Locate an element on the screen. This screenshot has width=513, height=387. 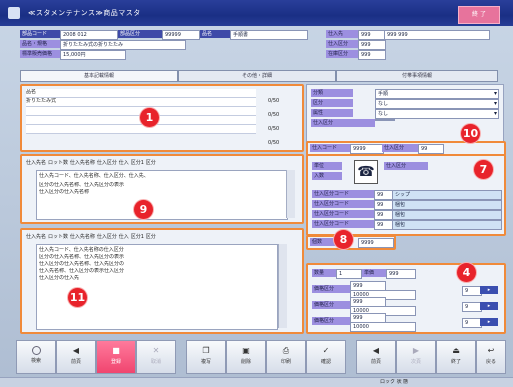
header-cell: 区分 is located at coordinates (150, 163).